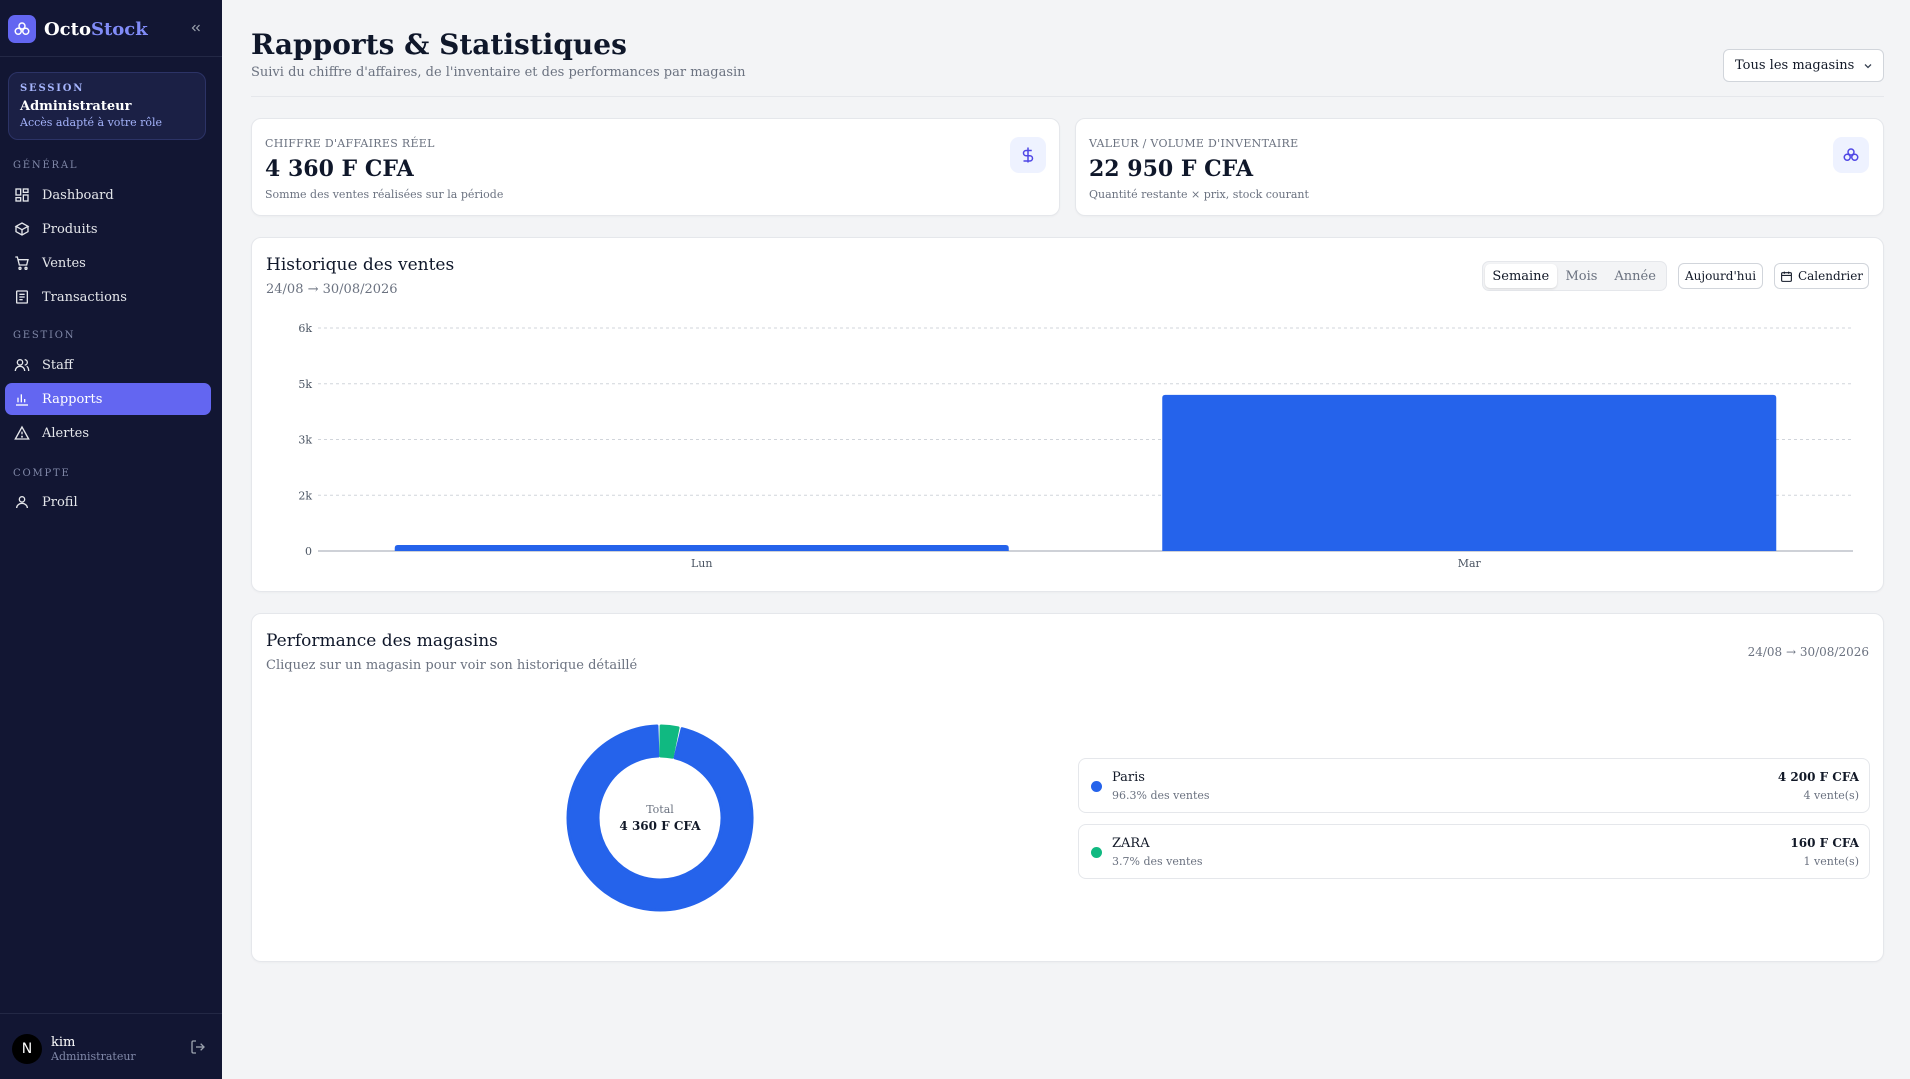 The width and height of the screenshot is (1910, 1079). I want to click on logout-icon, so click(200, 1049).